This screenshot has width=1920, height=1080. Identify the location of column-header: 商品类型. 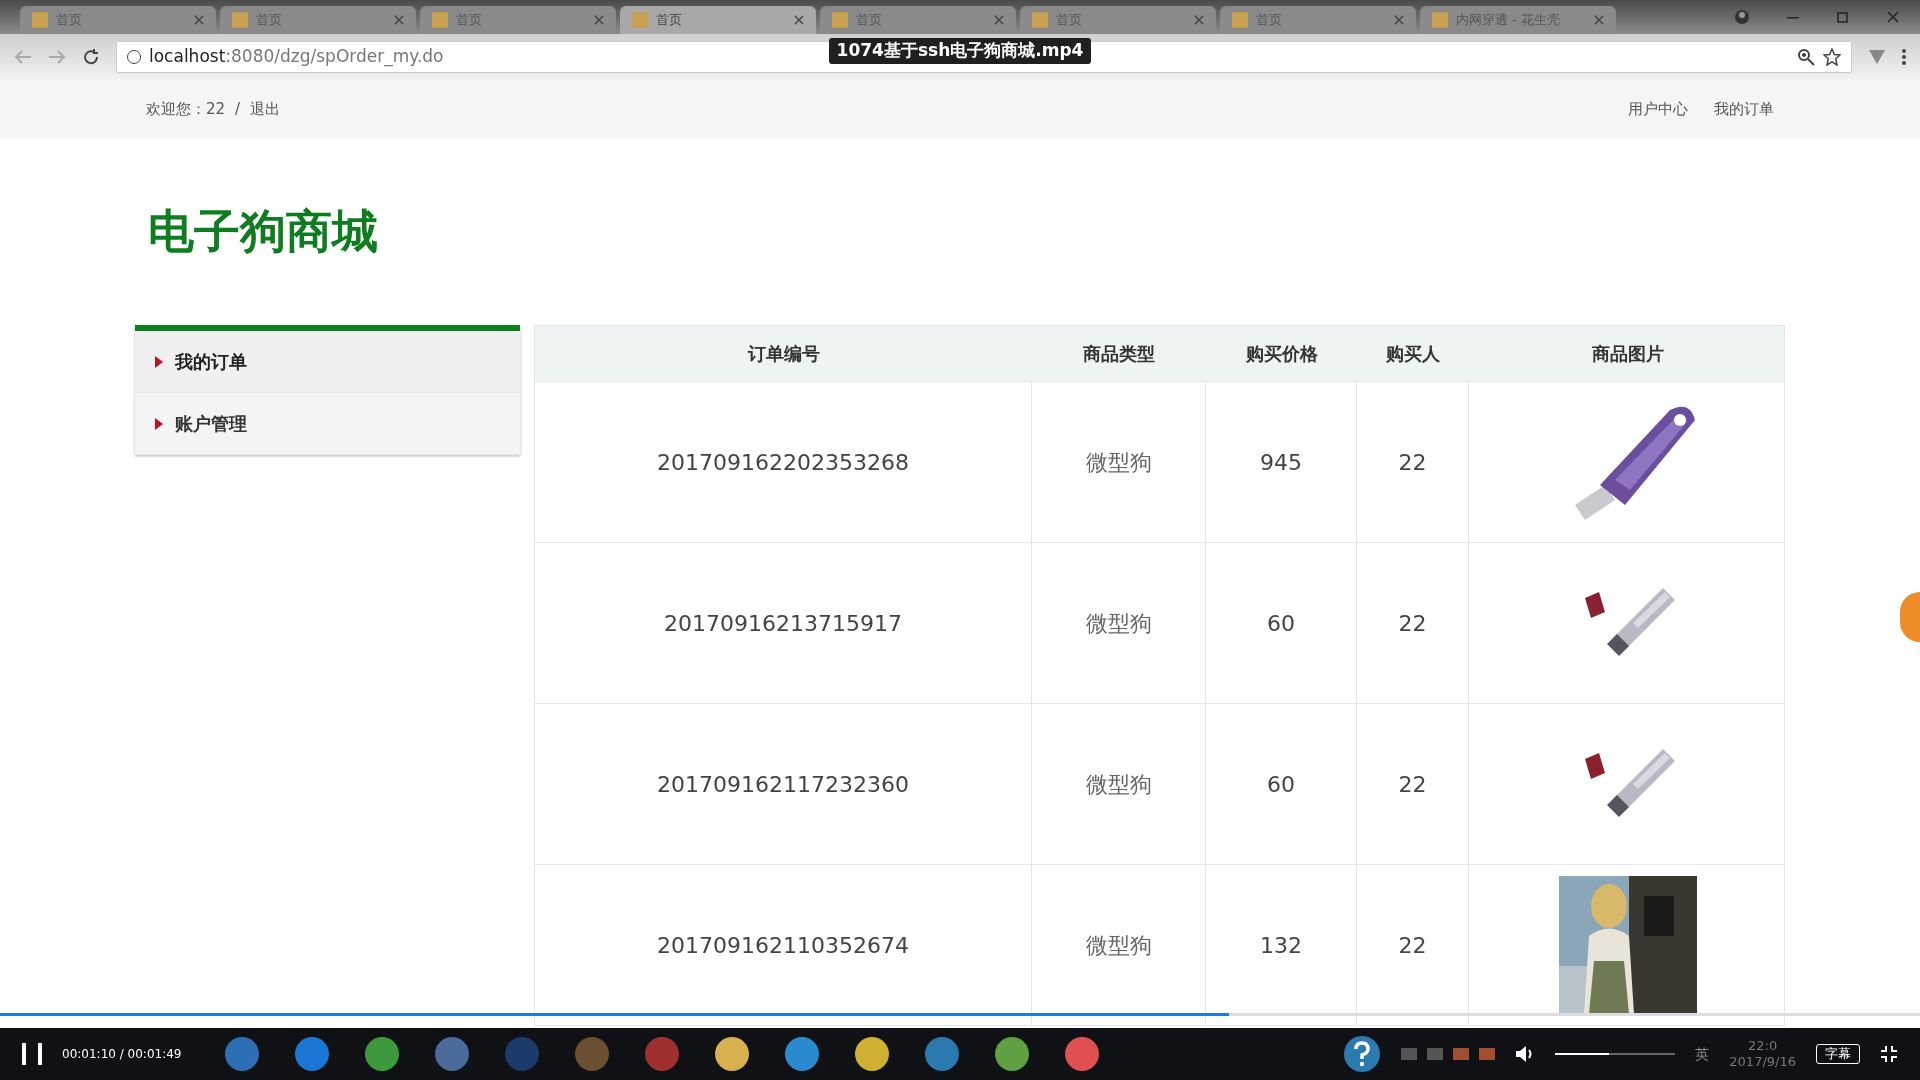
(1119, 354).